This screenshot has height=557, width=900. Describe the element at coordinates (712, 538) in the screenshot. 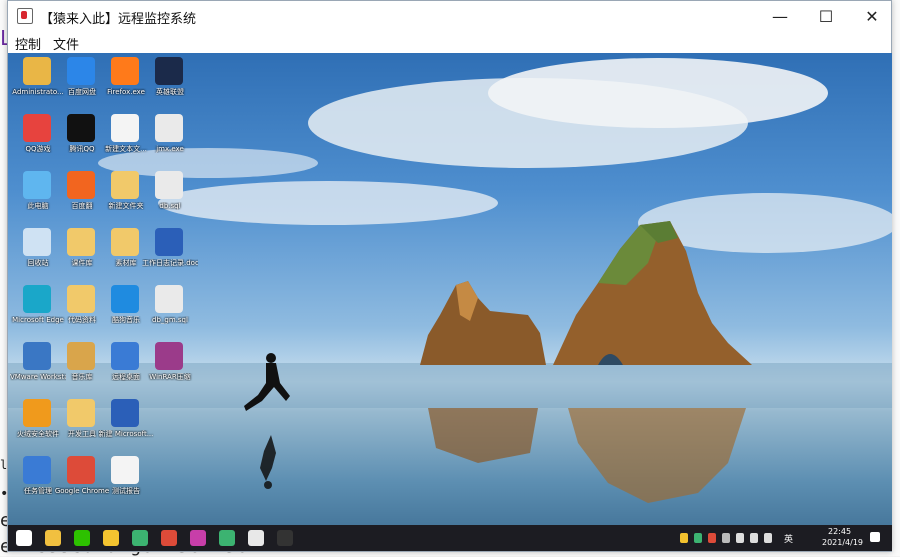

I see `security-tray-icon` at that location.